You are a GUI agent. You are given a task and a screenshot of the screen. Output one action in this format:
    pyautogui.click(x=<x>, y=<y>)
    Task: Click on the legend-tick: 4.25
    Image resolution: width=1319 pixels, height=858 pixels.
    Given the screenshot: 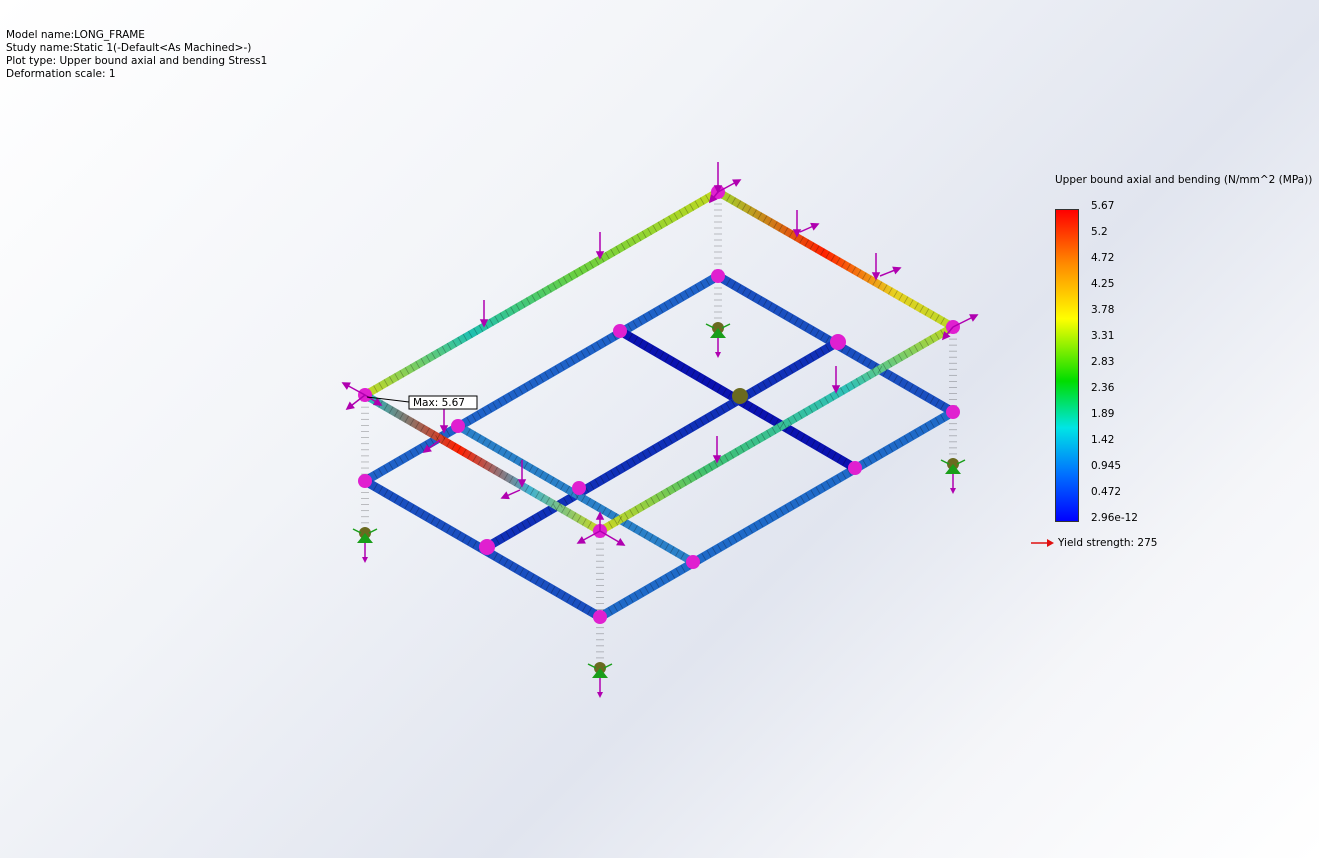 What is the action you would take?
    pyautogui.click(x=1103, y=284)
    